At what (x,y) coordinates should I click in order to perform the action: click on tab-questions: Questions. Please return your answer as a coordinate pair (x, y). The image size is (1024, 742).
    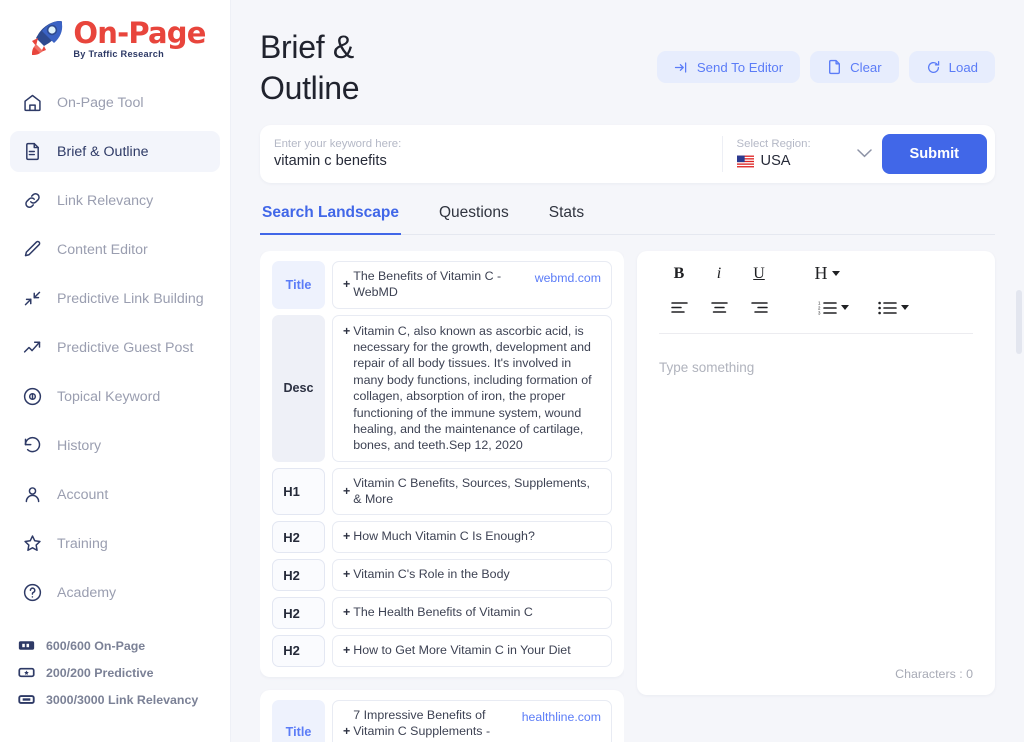
    Looking at the image, I should click on (474, 219).